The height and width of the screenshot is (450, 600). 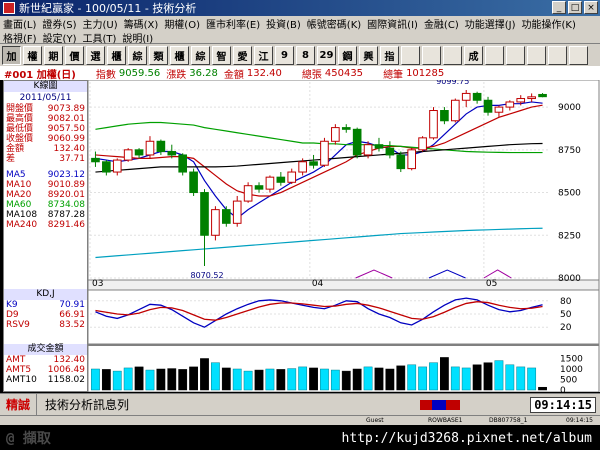 What do you see at coordinates (389, 55) in the screenshot?
I see `toolbar-button: 指` at bounding box center [389, 55].